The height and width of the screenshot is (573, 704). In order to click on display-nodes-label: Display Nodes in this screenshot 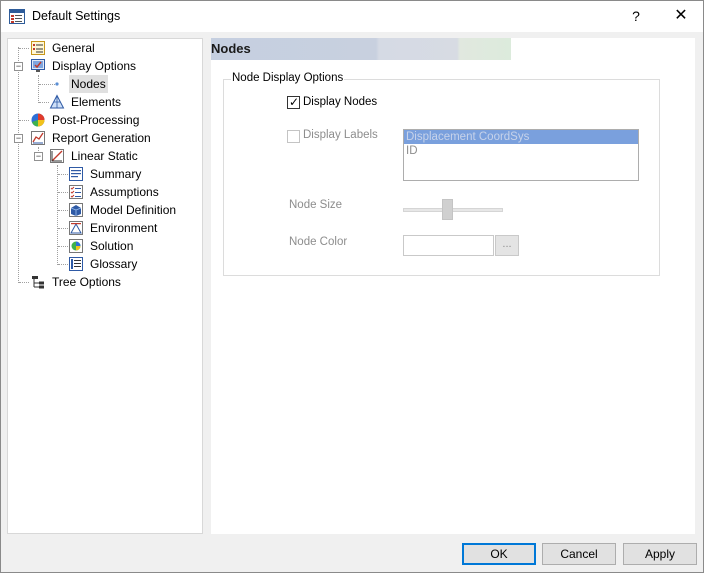, I will do `click(340, 102)`.